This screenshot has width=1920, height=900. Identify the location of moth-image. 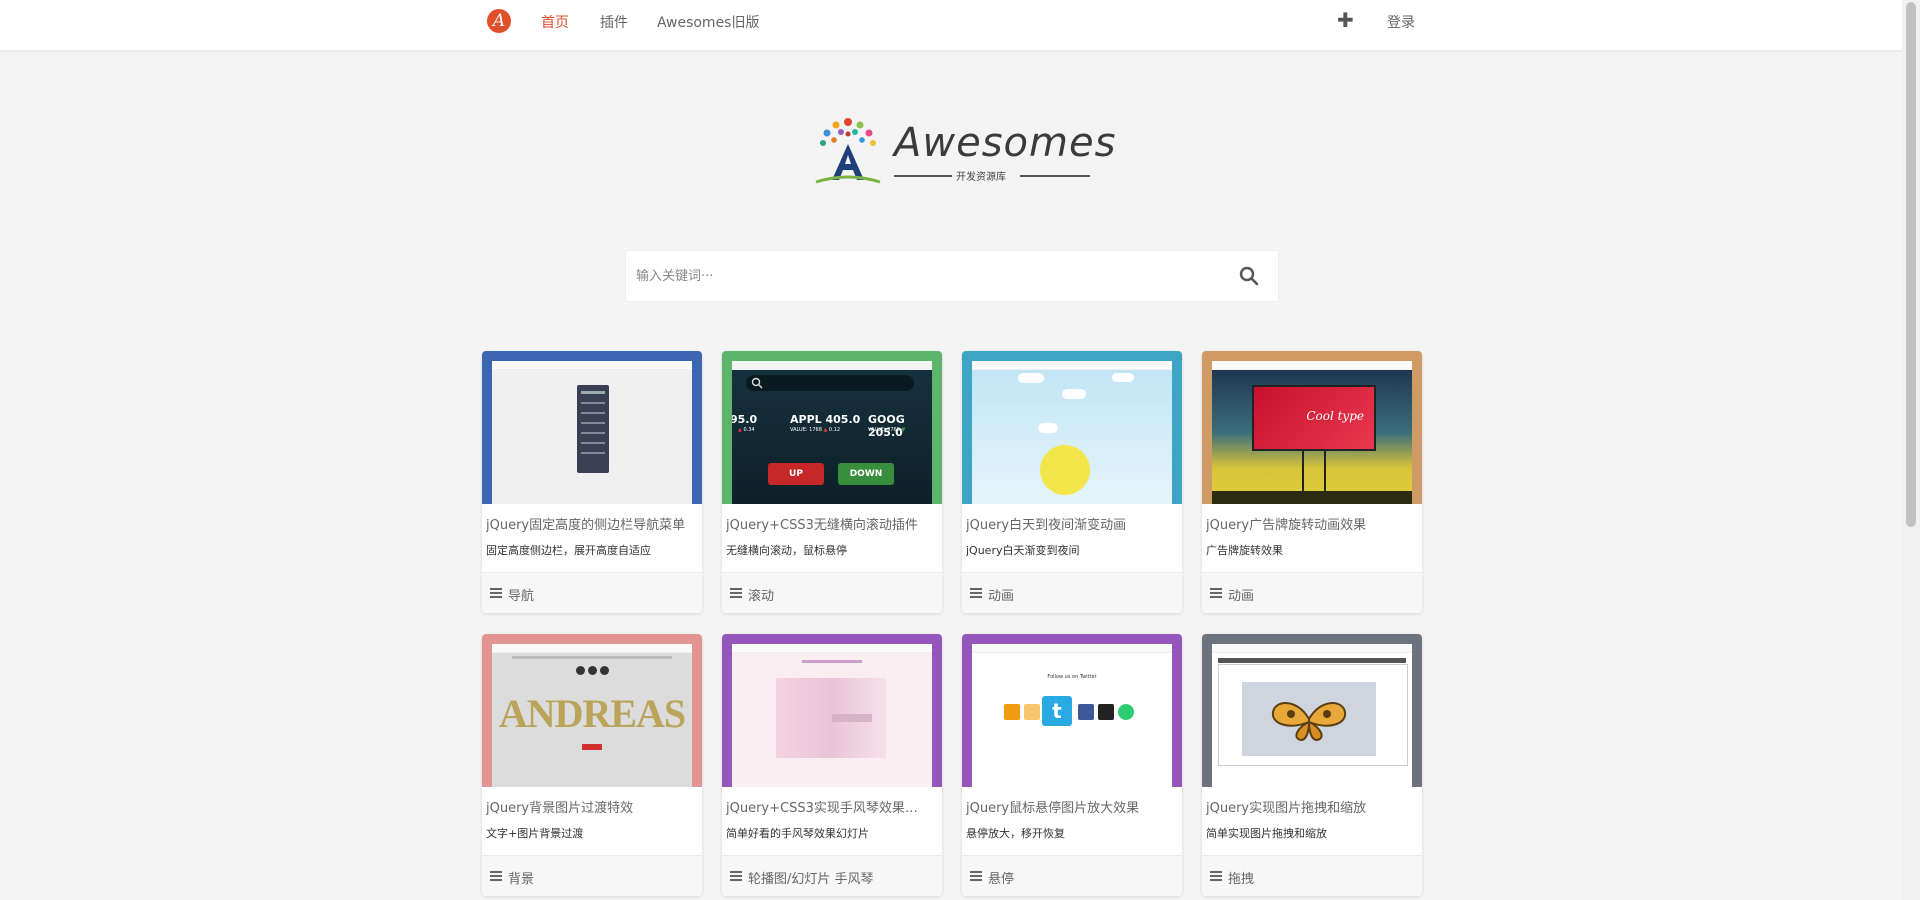
(1309, 722).